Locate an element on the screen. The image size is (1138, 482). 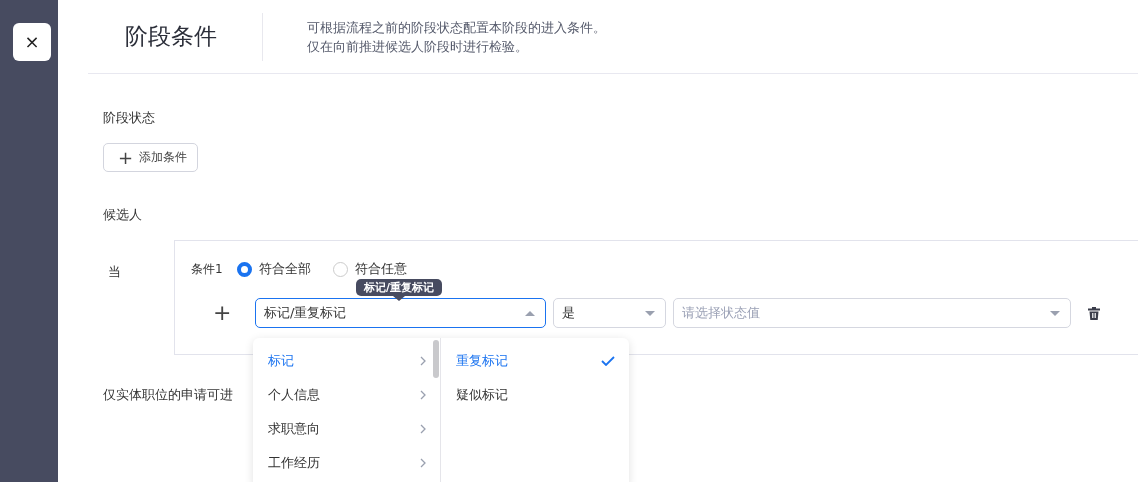
menu-item: 个人信息 is located at coordinates (346, 395).